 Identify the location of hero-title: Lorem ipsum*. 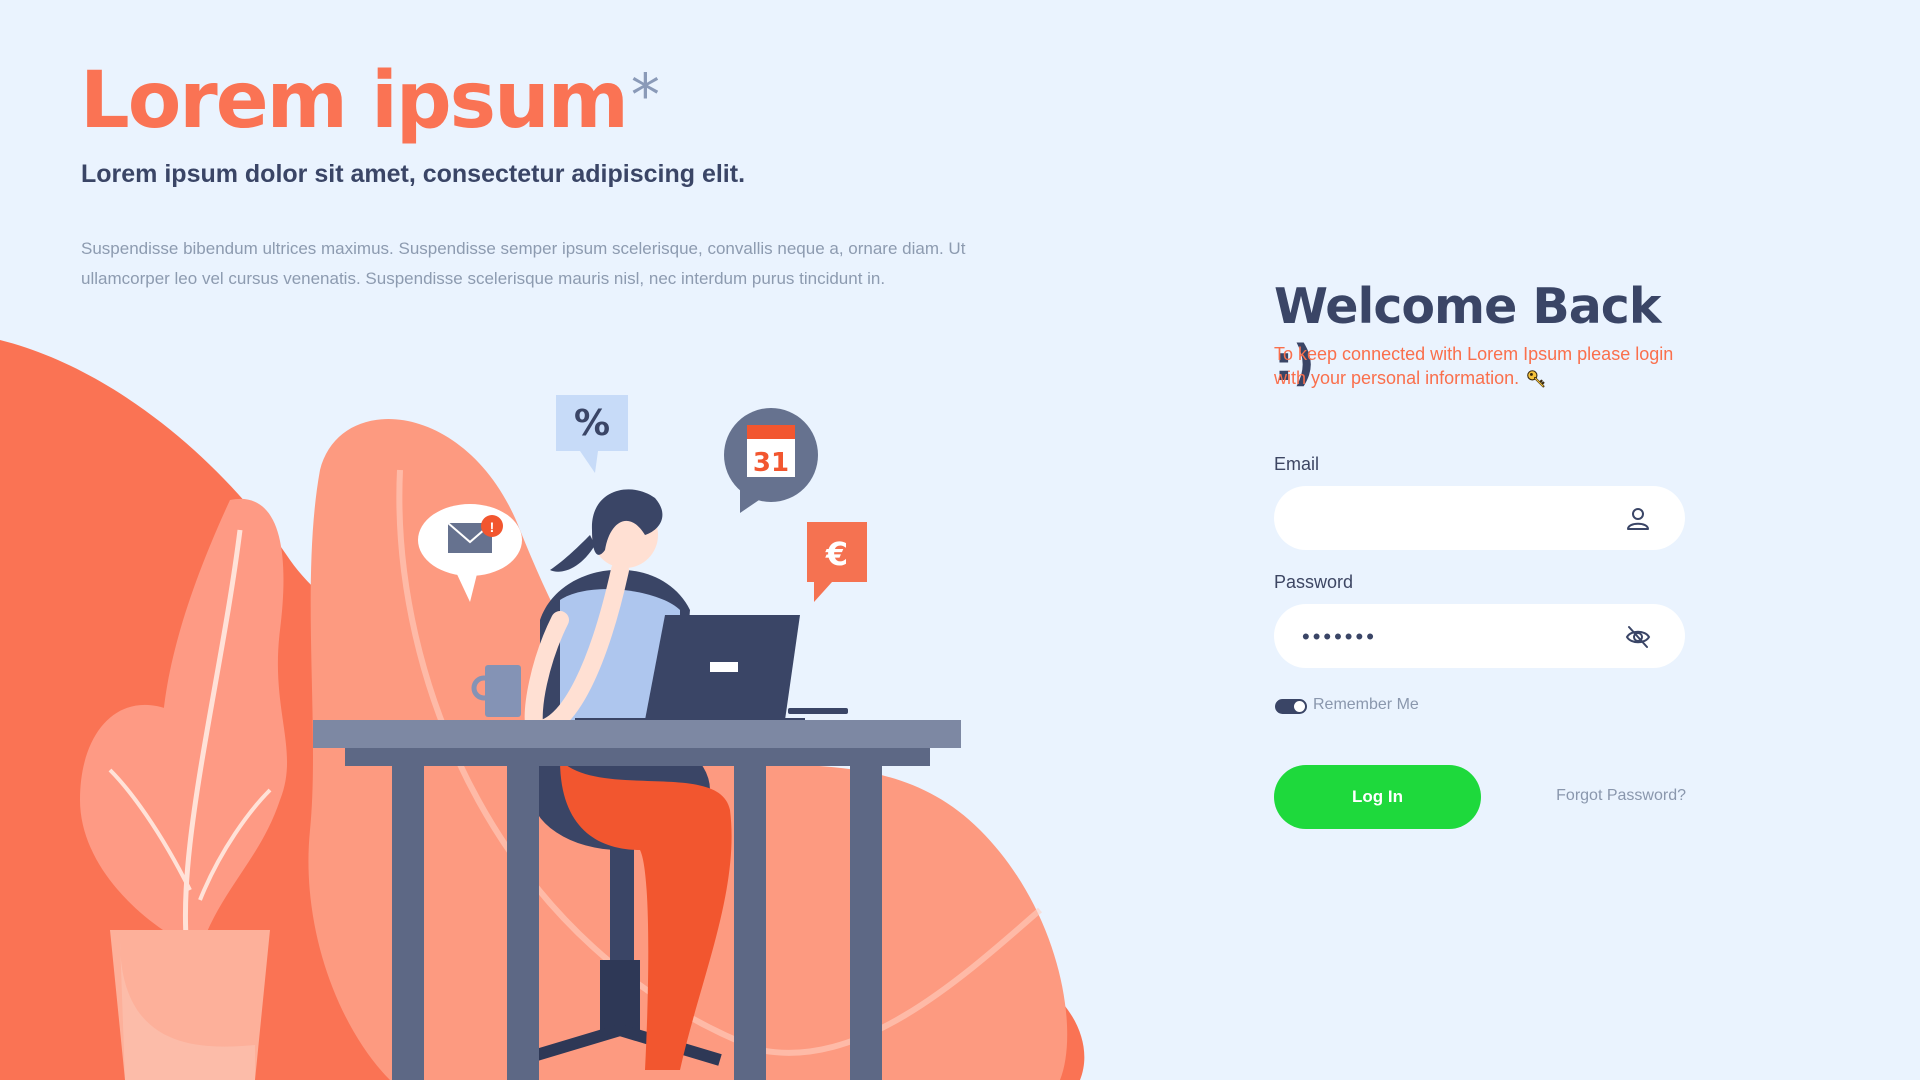
(370, 100).